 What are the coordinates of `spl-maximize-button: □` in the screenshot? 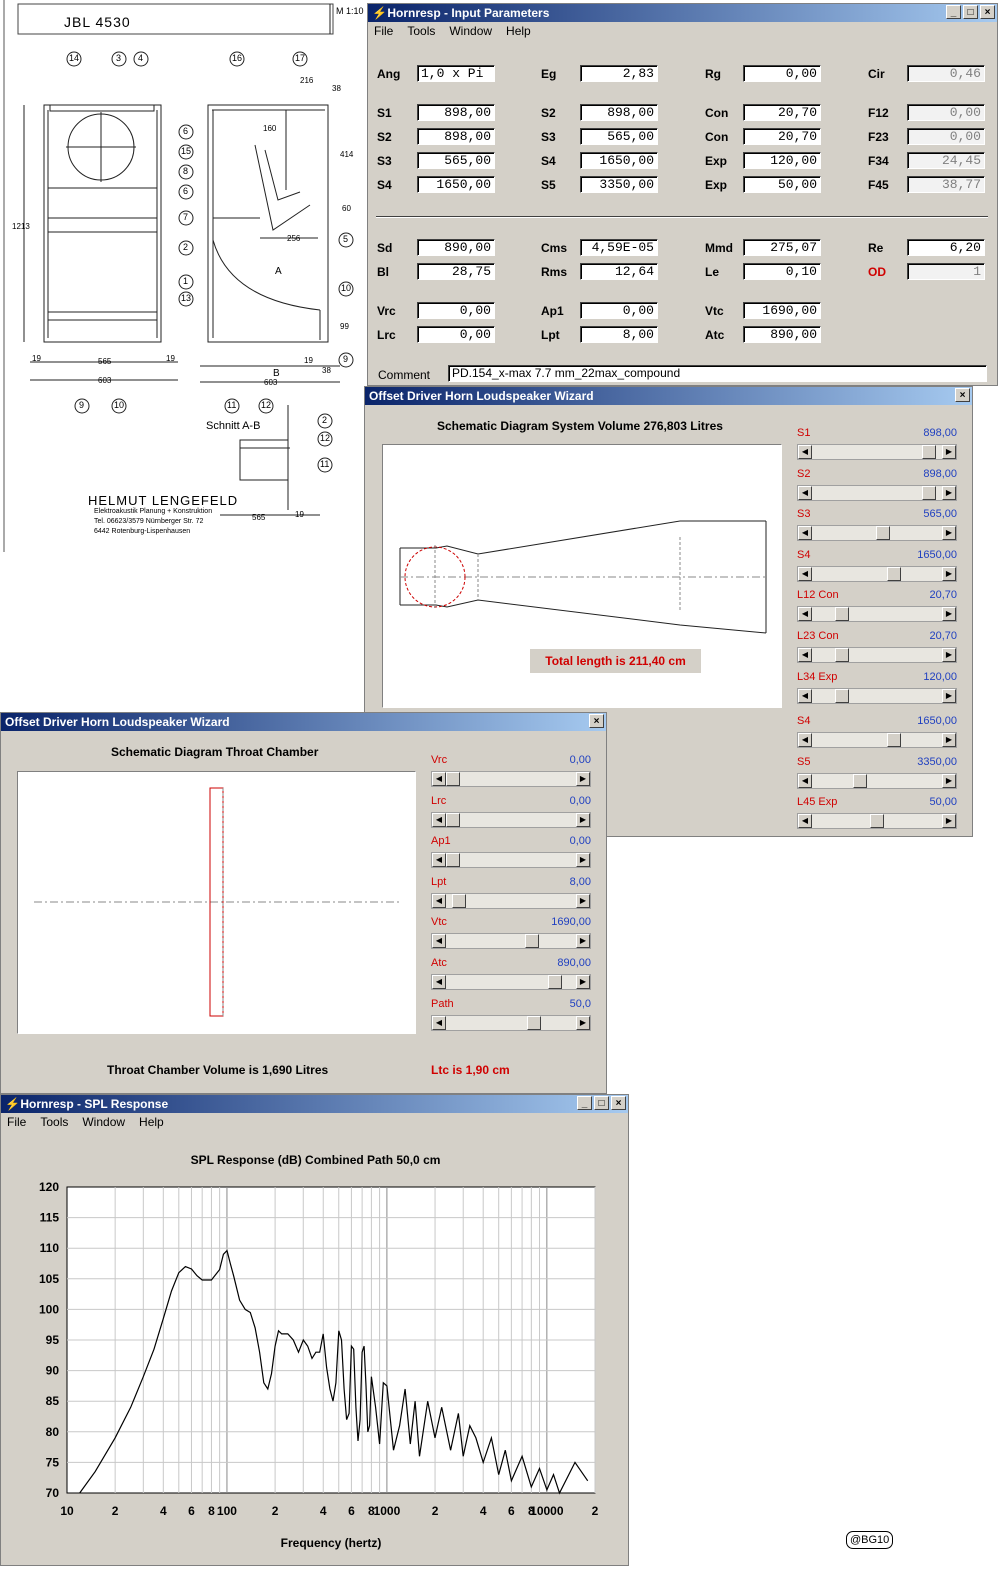 It's located at (601, 1103).